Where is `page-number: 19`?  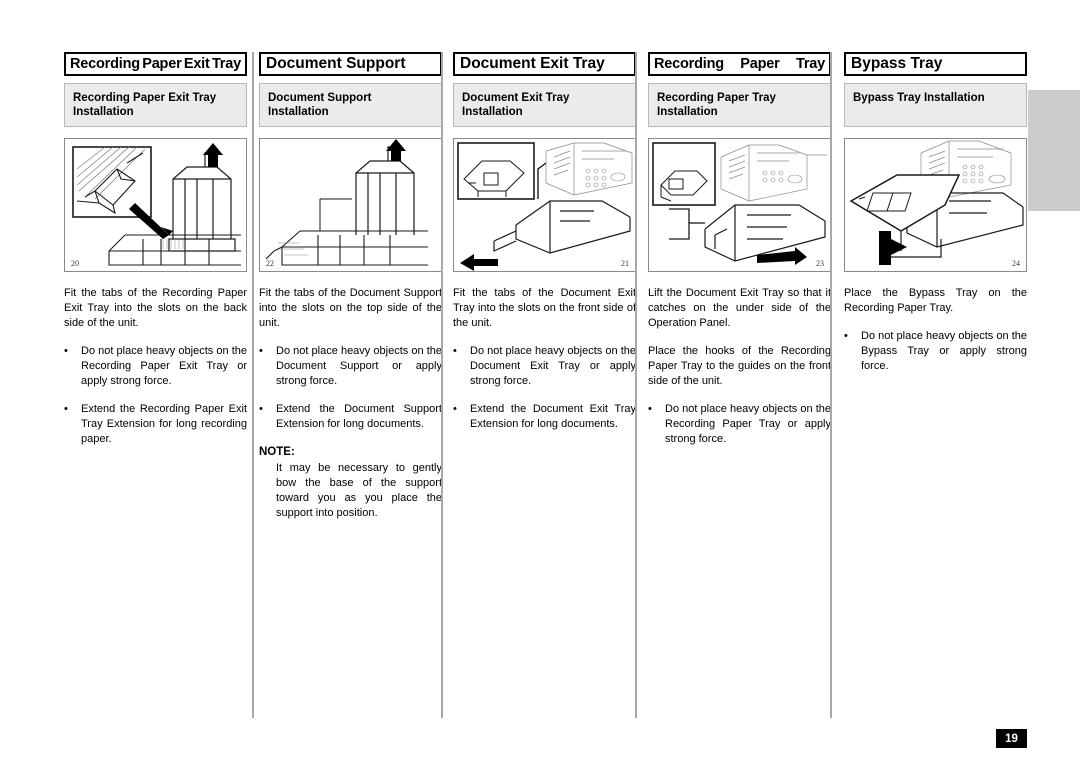
page-number: 19 is located at coordinates (1011, 738).